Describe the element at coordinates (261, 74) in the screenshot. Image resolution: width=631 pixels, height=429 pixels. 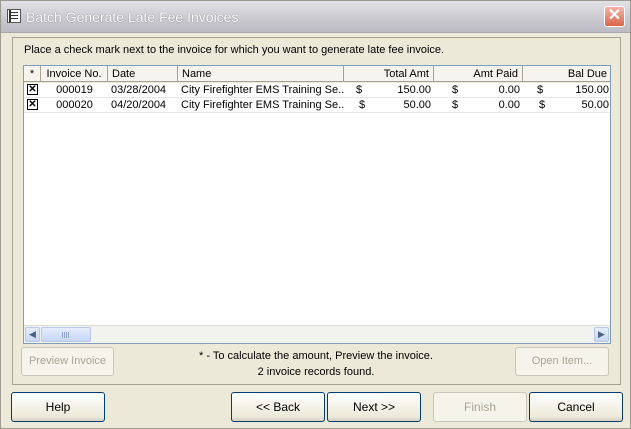
I see `column-header-name: Name` at that location.